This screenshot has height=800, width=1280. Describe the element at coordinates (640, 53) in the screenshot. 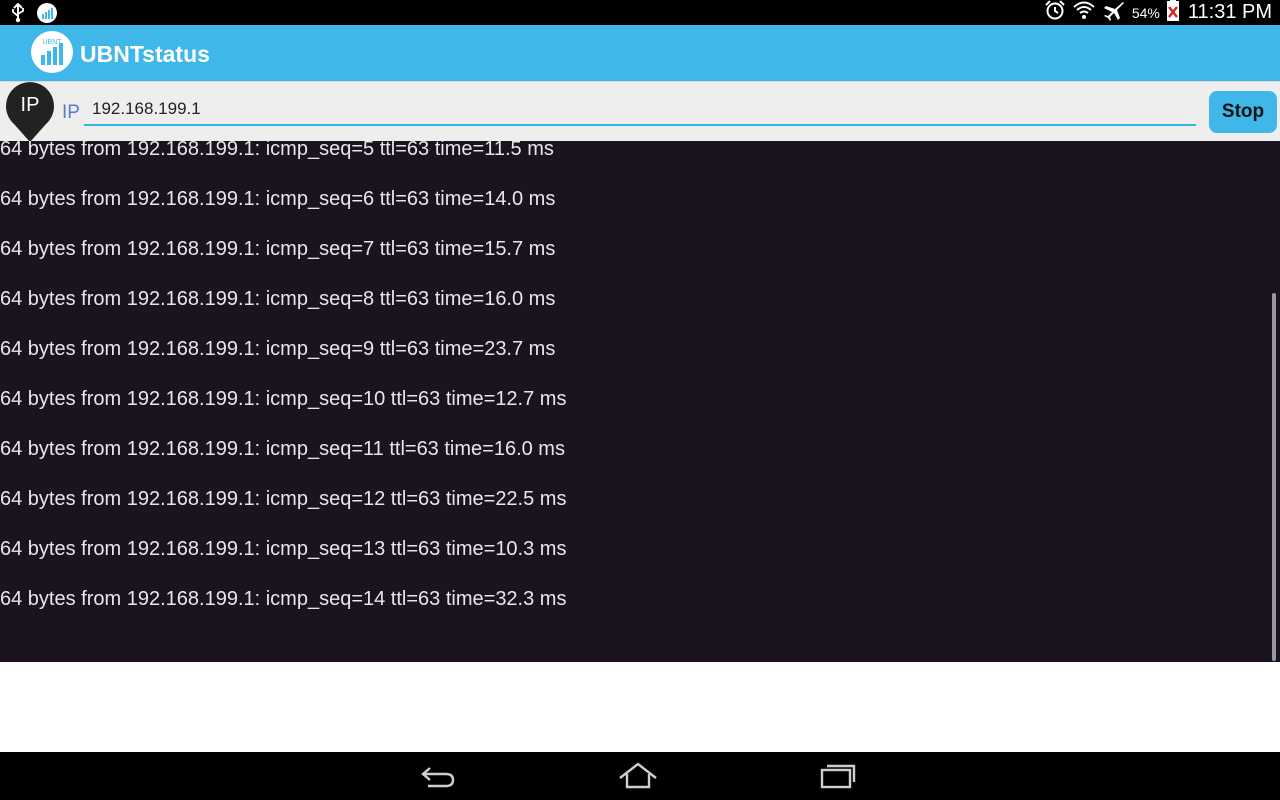

I see `action-bar: UBNT UBNTstatus` at that location.